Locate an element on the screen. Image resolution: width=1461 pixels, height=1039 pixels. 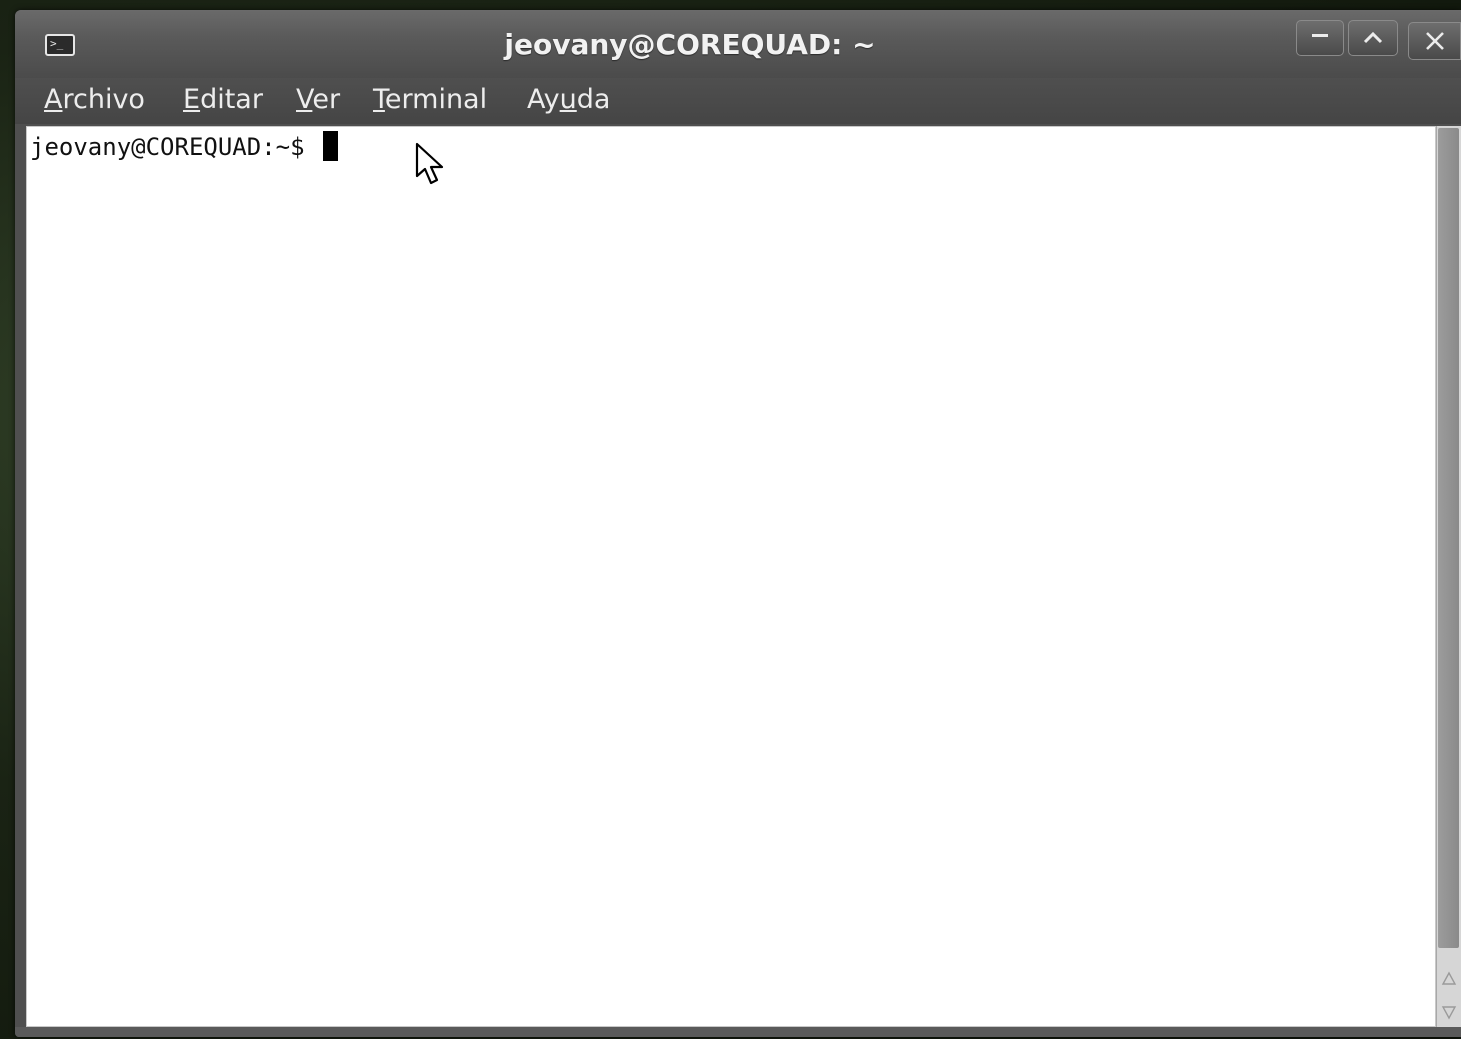
shell-prompt: jeovany@COREQUAD:~$ is located at coordinates (174, 147).